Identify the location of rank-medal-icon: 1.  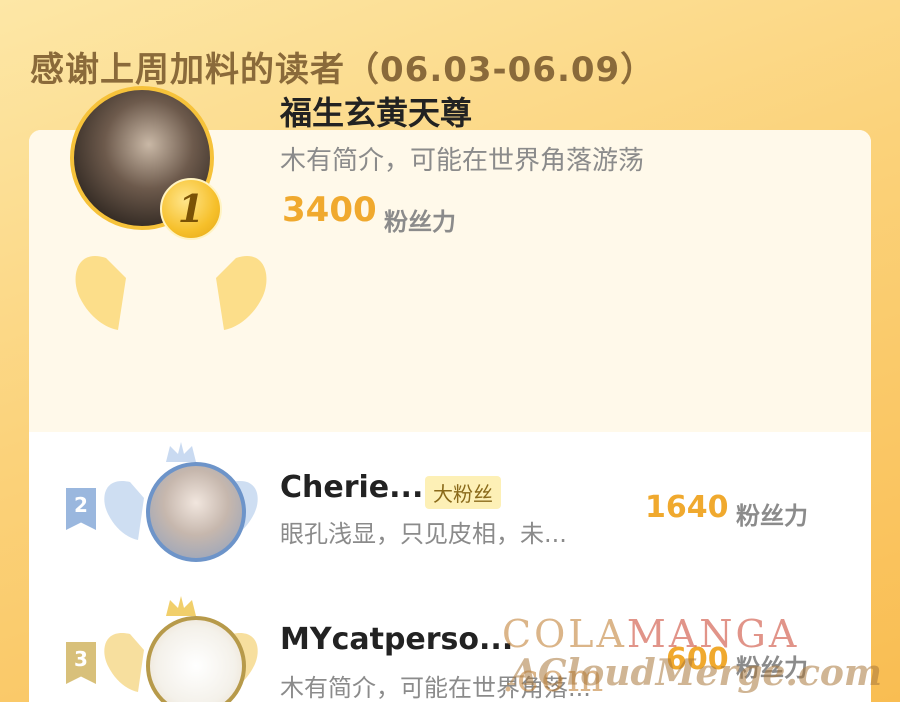
(191, 209).